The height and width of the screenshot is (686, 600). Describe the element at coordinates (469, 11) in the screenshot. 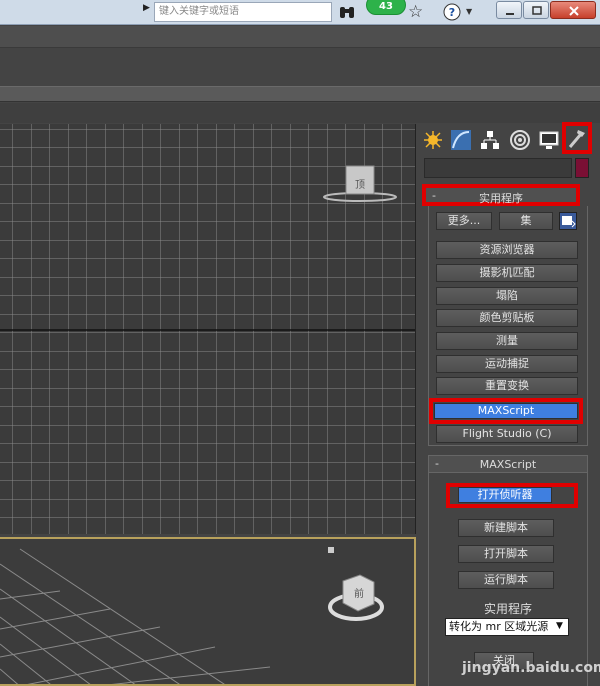

I see `help-dropdown-icon: ▼` at that location.